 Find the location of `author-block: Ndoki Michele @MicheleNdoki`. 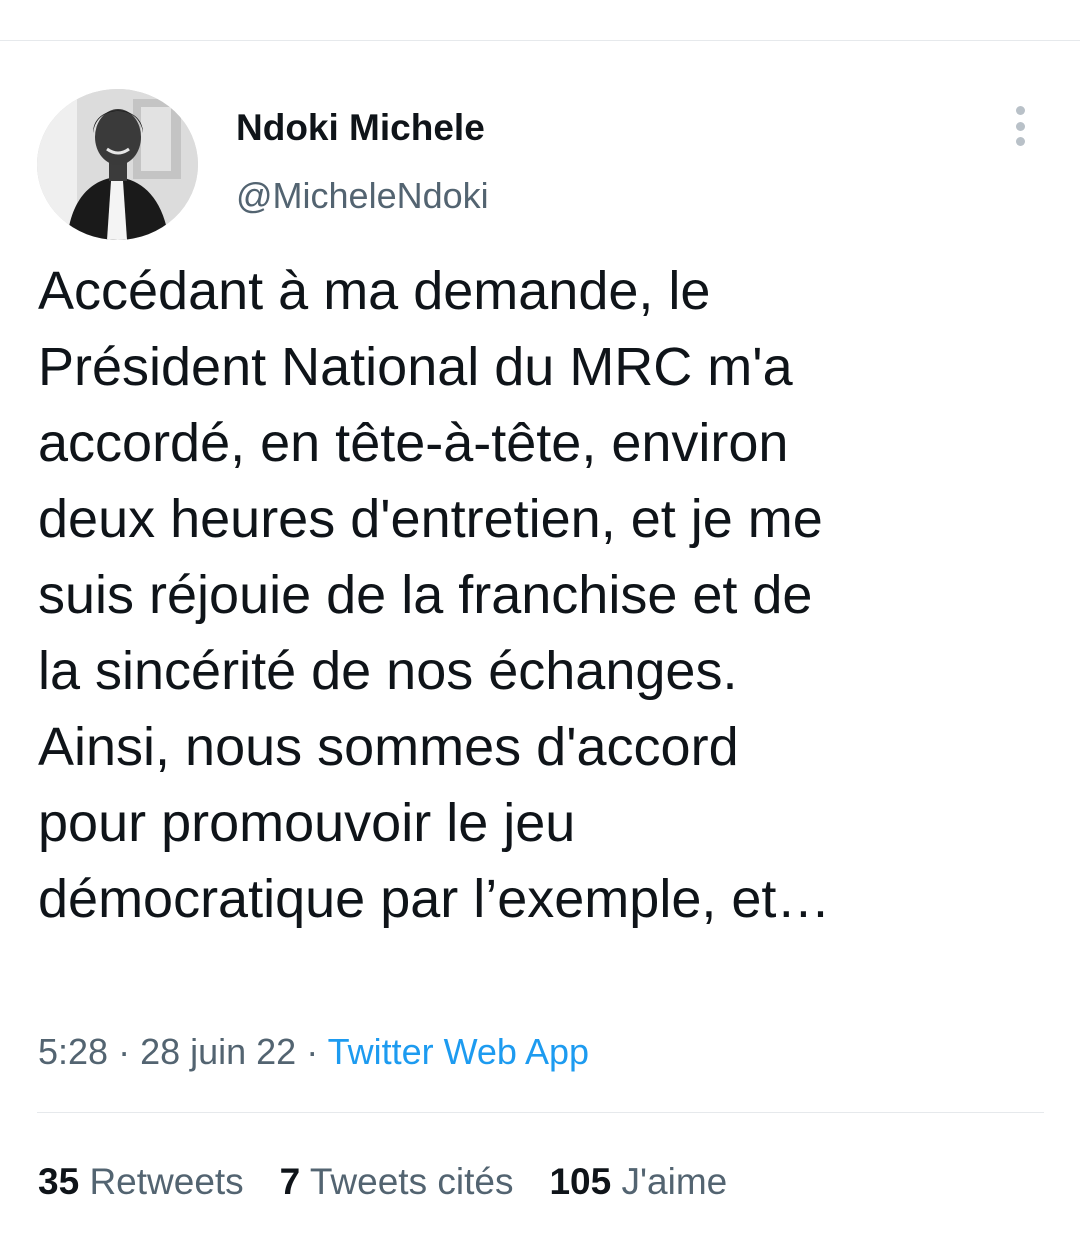

author-block: Ndoki Michele @MicheleNdoki is located at coordinates (362, 162).